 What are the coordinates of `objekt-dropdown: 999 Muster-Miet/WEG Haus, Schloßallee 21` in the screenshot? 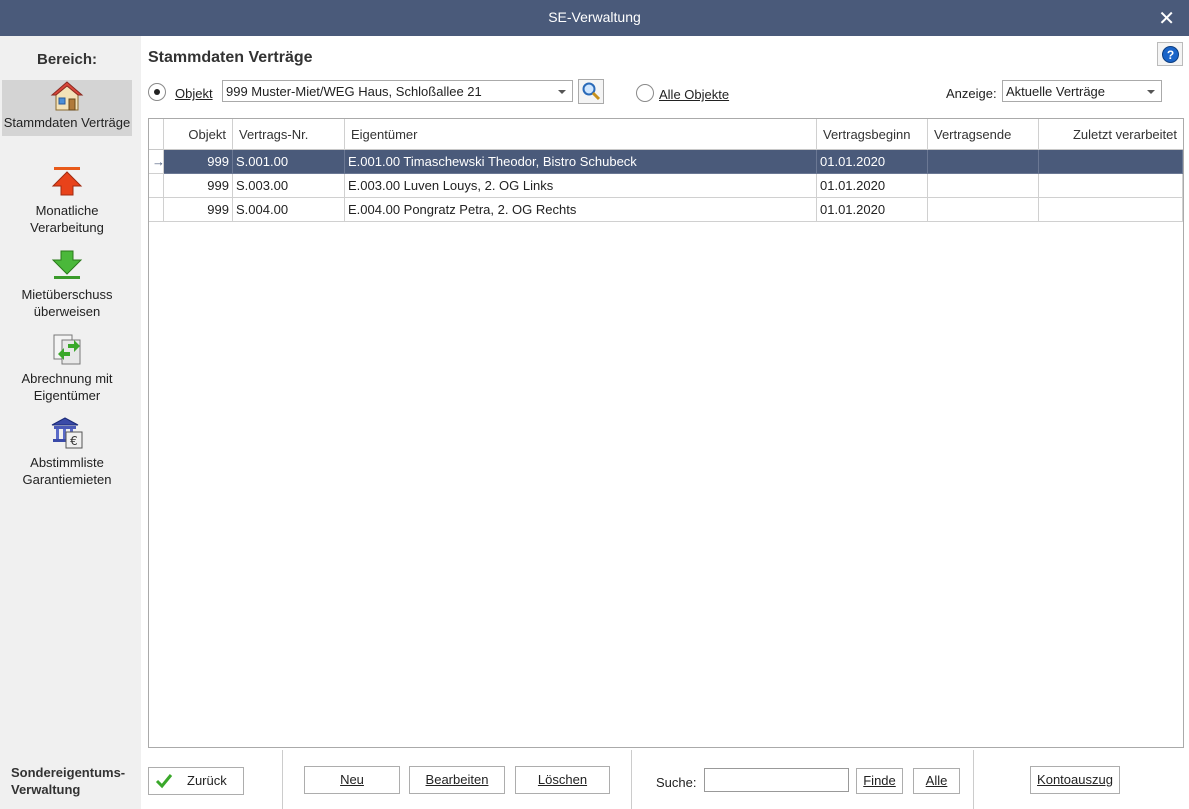 It's located at (397, 91).